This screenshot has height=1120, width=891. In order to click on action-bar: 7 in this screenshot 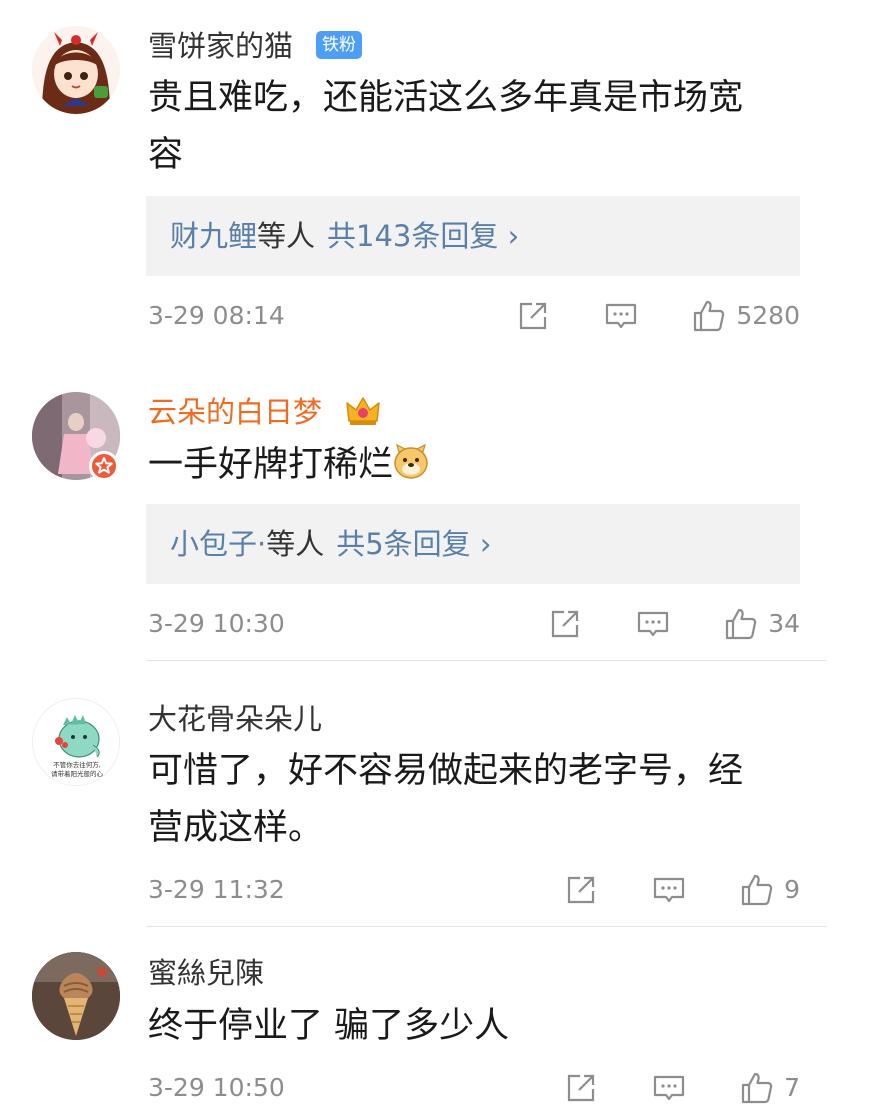, I will do `click(682, 1088)`.